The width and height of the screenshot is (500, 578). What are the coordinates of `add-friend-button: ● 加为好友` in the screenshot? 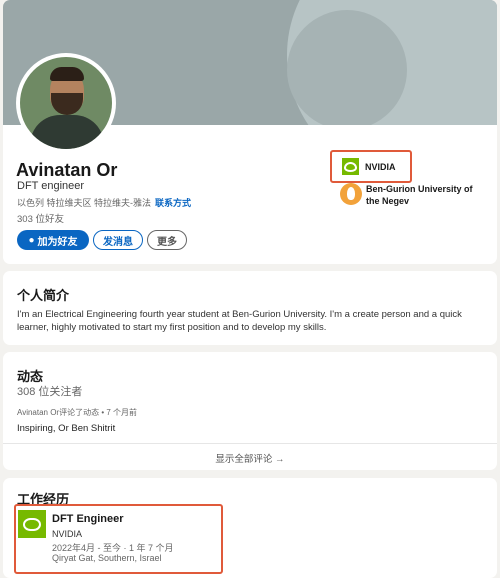 It's located at (53, 240).